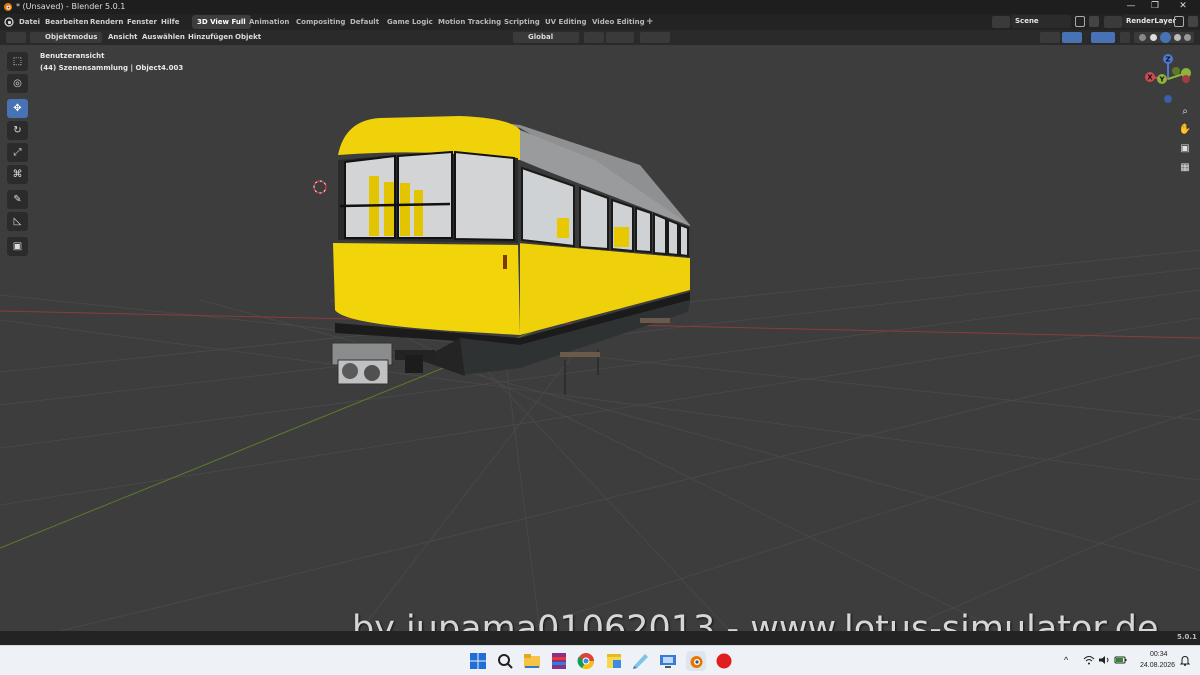  Describe the element at coordinates (17, 174) in the screenshot. I see `transform-tool: ⌘` at that location.